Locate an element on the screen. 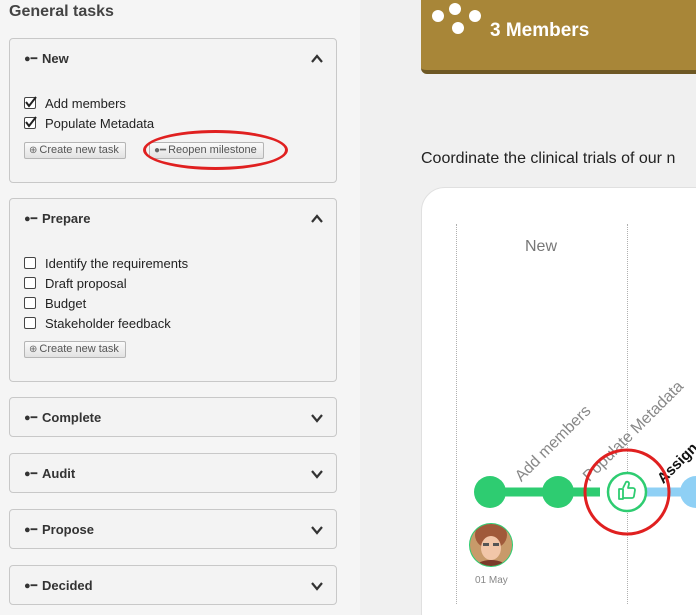  task-item: Add members is located at coordinates (75, 103).